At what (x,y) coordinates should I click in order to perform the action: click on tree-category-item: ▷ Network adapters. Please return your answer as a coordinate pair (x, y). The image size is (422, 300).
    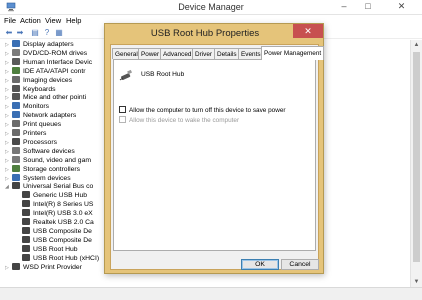
    Looking at the image, I should click on (40, 115).